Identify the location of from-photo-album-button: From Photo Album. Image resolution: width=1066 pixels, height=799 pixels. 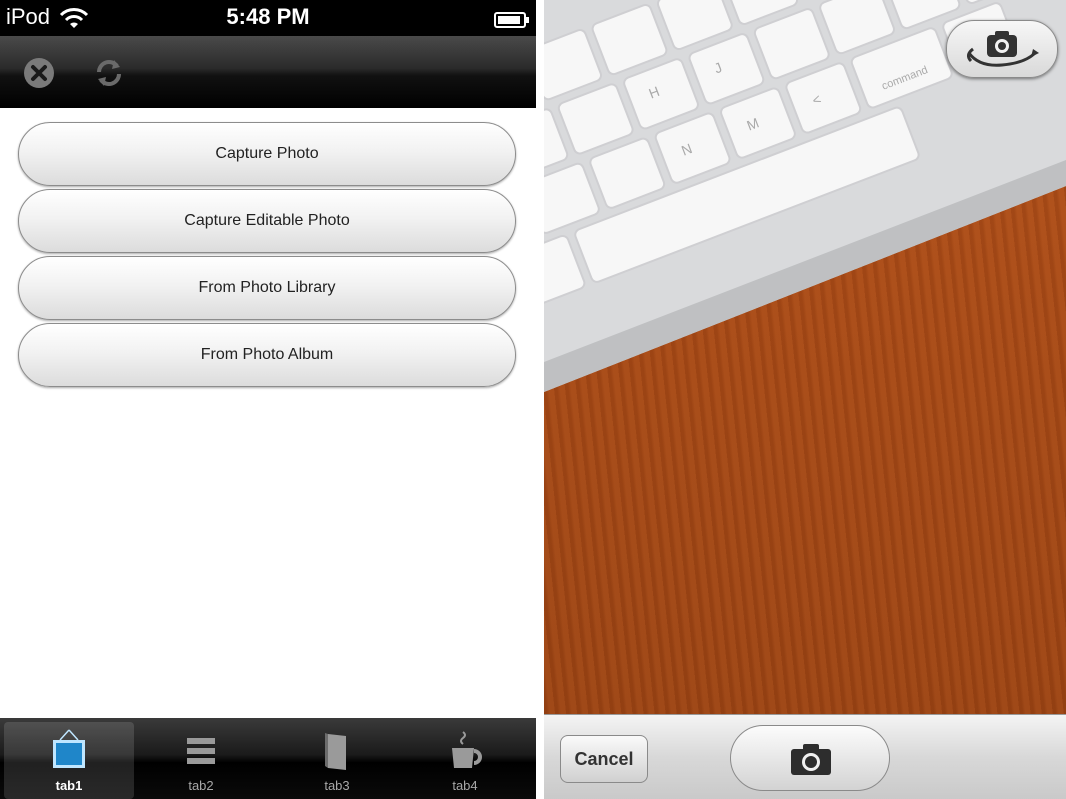
(267, 355).